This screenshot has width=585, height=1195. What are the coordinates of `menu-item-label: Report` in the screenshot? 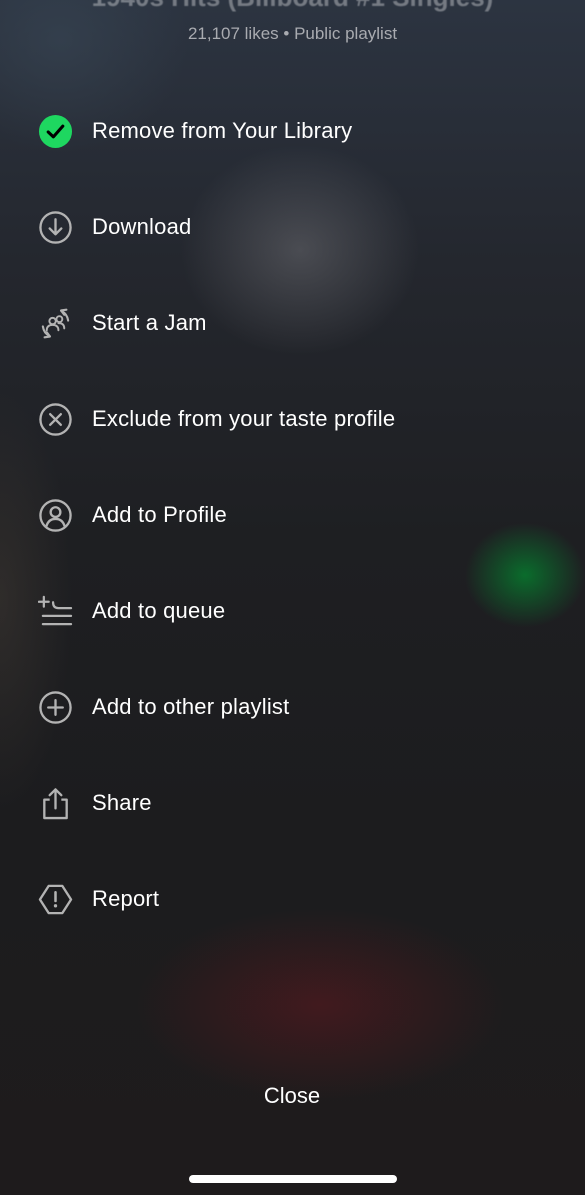 It's located at (126, 898).